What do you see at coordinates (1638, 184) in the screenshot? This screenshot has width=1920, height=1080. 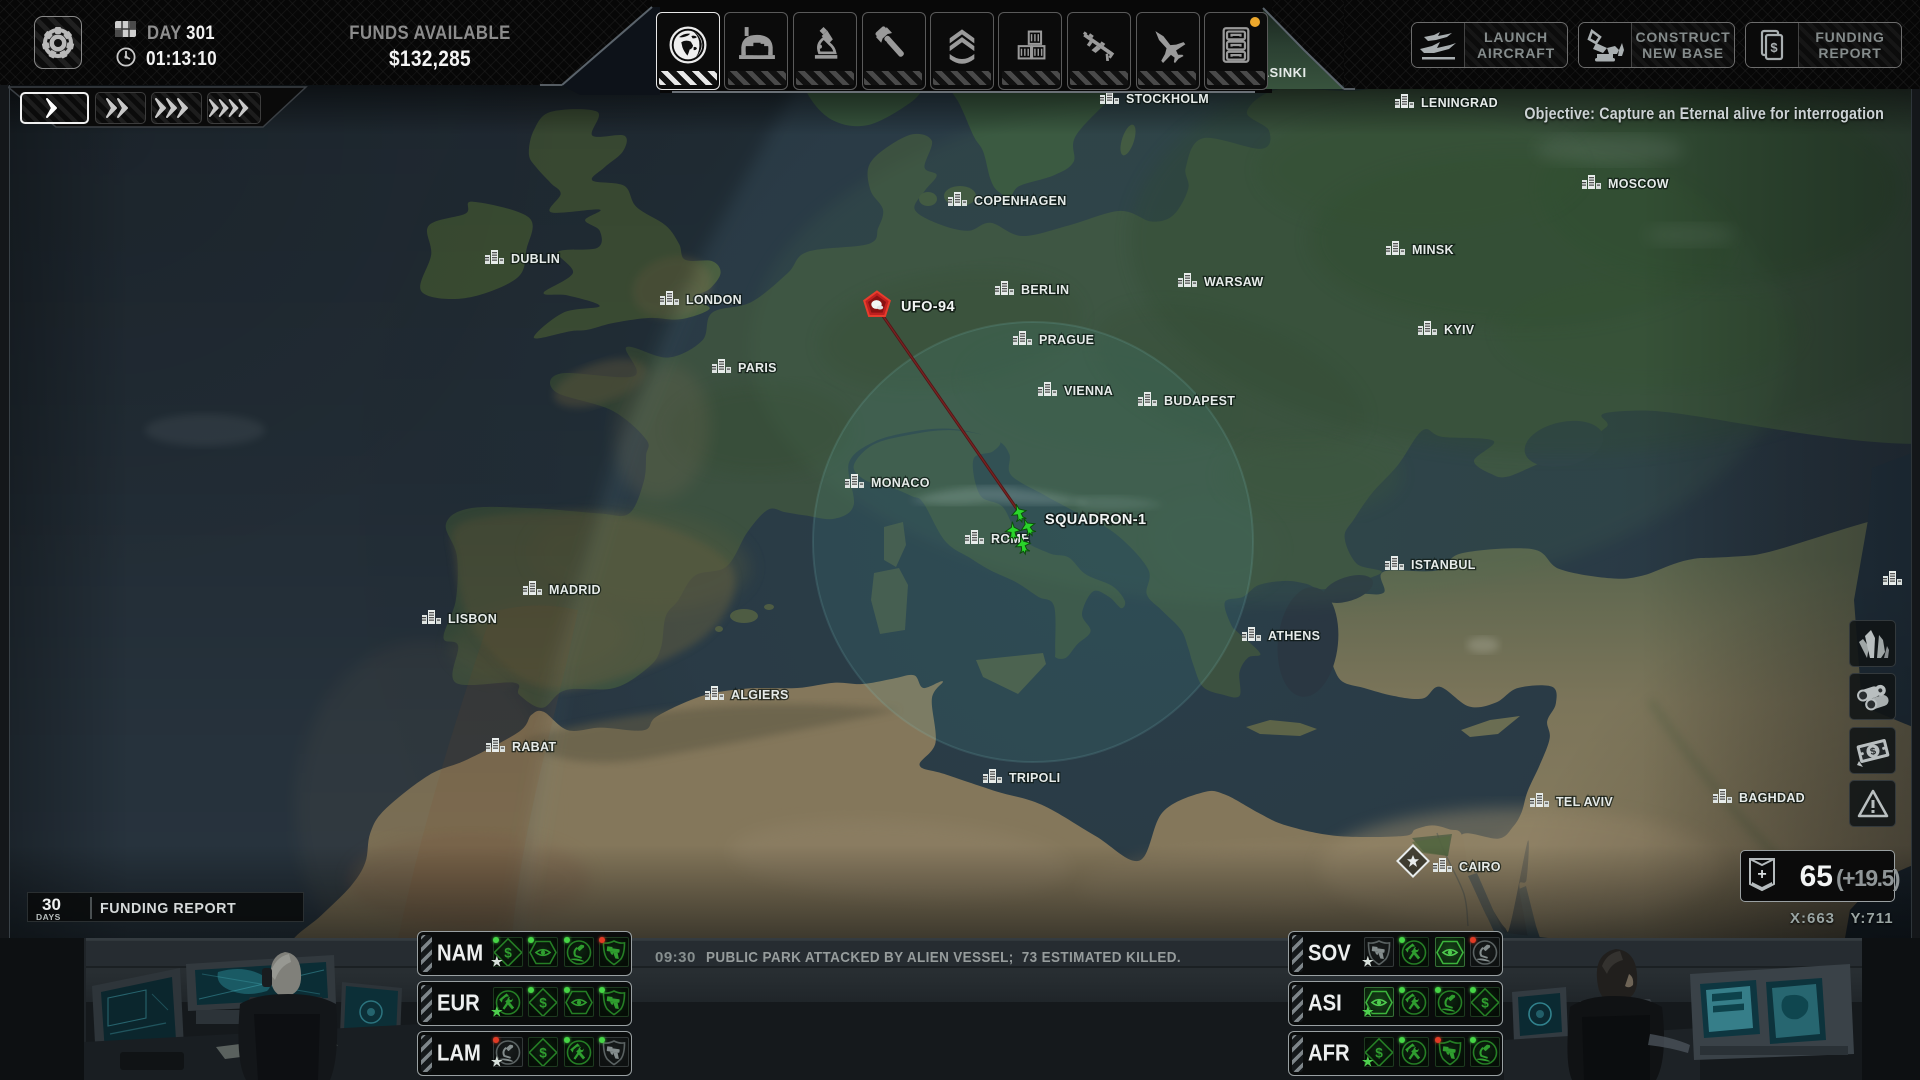 I see `svg-text: MOSCOW` at bounding box center [1638, 184].